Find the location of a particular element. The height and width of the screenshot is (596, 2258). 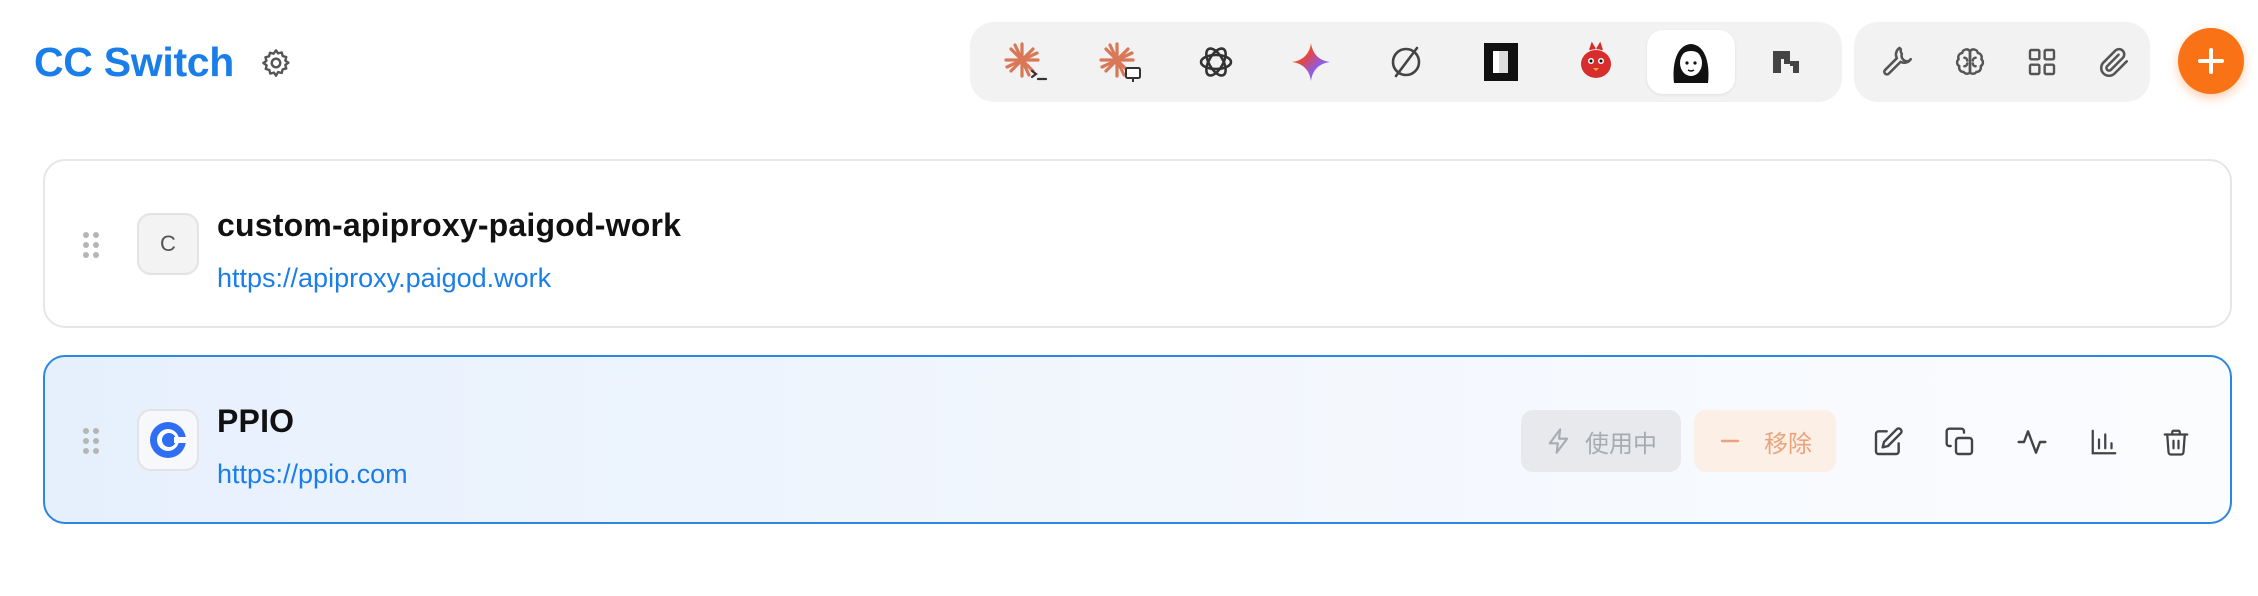

ppio-logo-icon is located at coordinates (168, 440).